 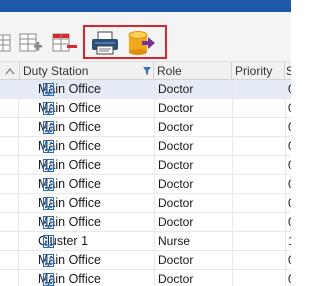 What do you see at coordinates (193, 71) in the screenshot?
I see `column-header-role: Role` at bounding box center [193, 71].